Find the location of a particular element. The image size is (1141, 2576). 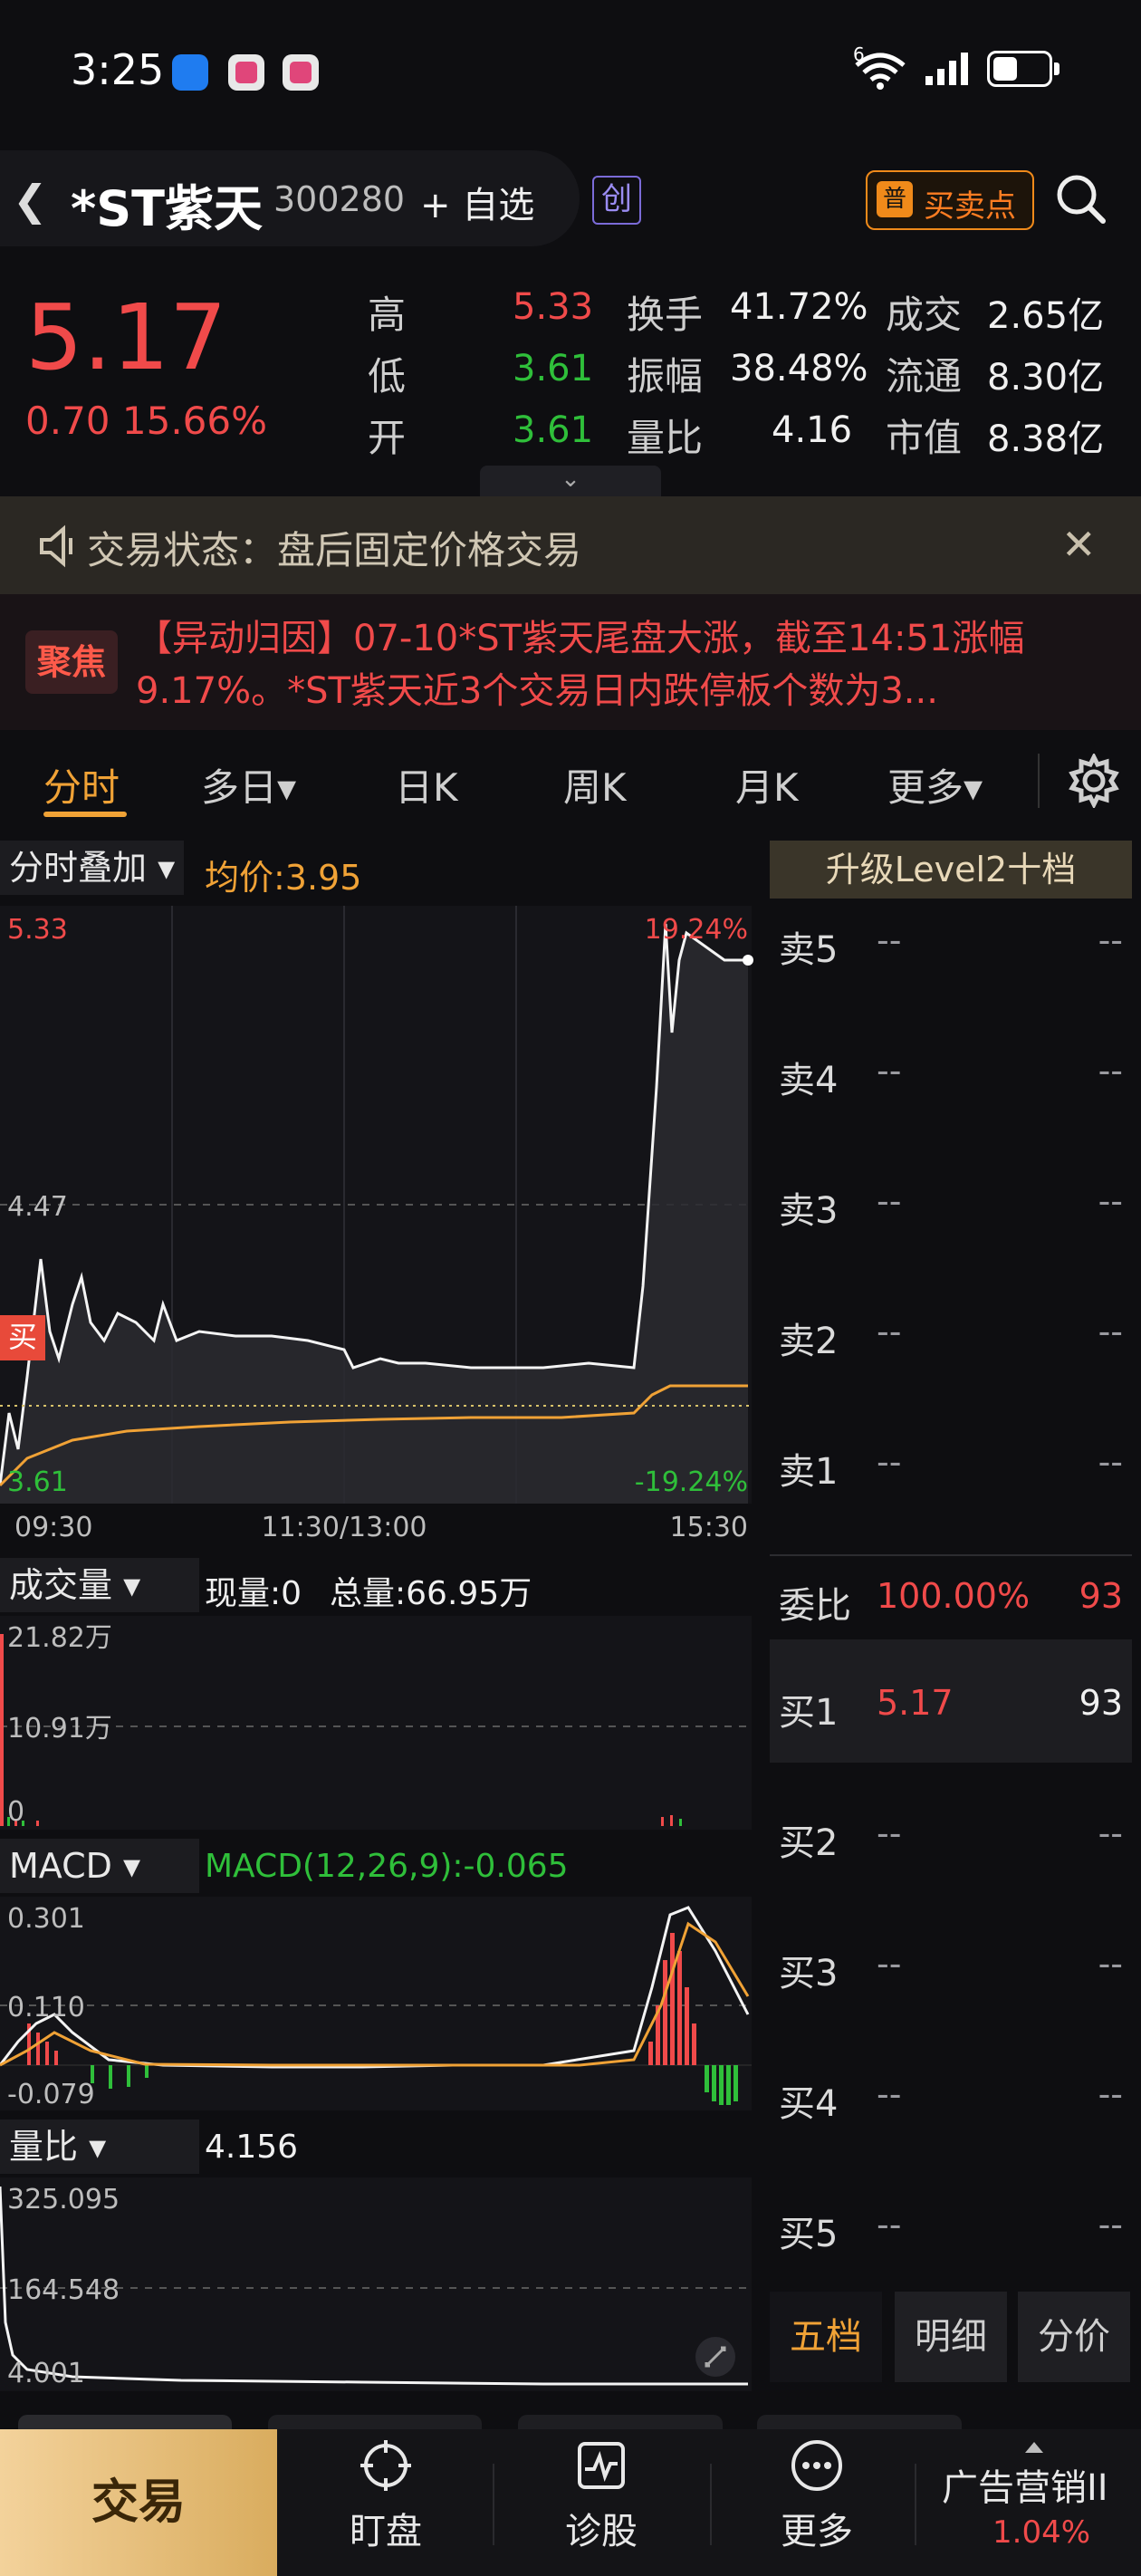

macd-selector: MACD ▾ is located at coordinates (100, 1866).